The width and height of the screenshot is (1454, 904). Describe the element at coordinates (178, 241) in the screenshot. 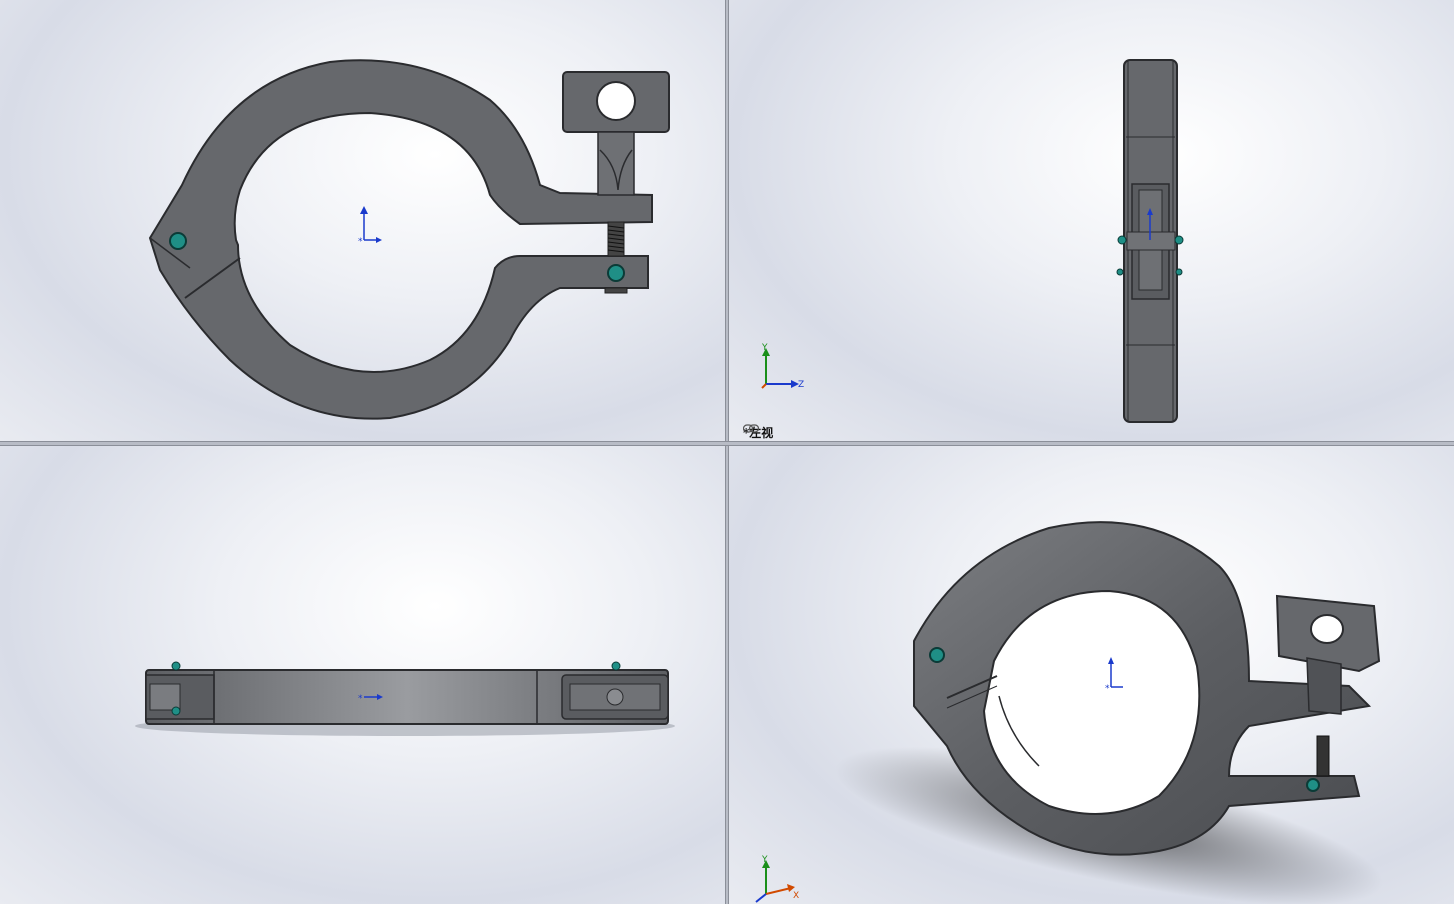

I see `hinge-pin` at that location.